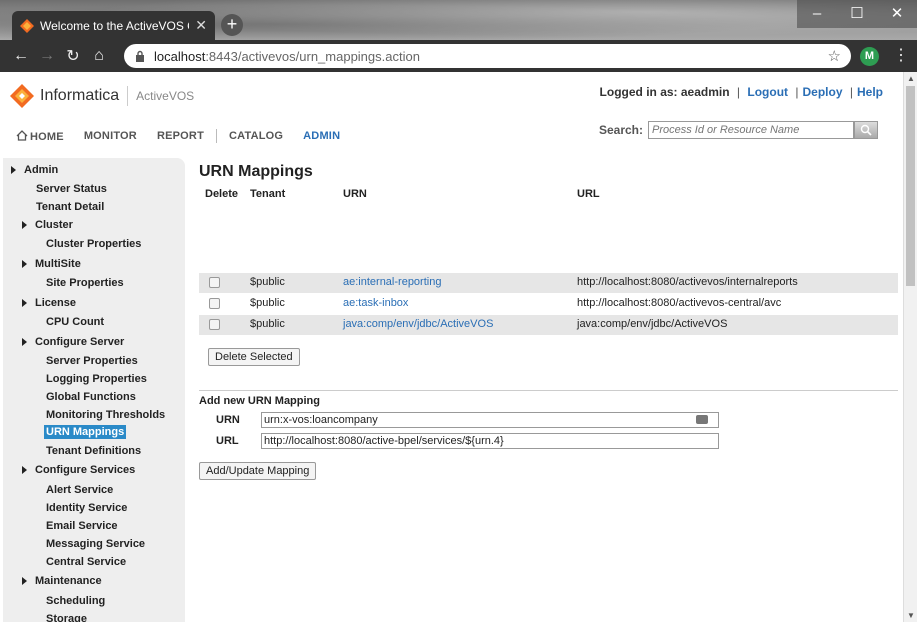 This screenshot has height=622, width=917. What do you see at coordinates (99, 56) in the screenshot?
I see `home-icon: ⌂` at bounding box center [99, 56].